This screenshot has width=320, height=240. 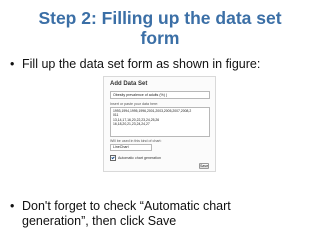 I want to click on bullet-text-2b: generation”, then click Save, so click(x=99, y=221).